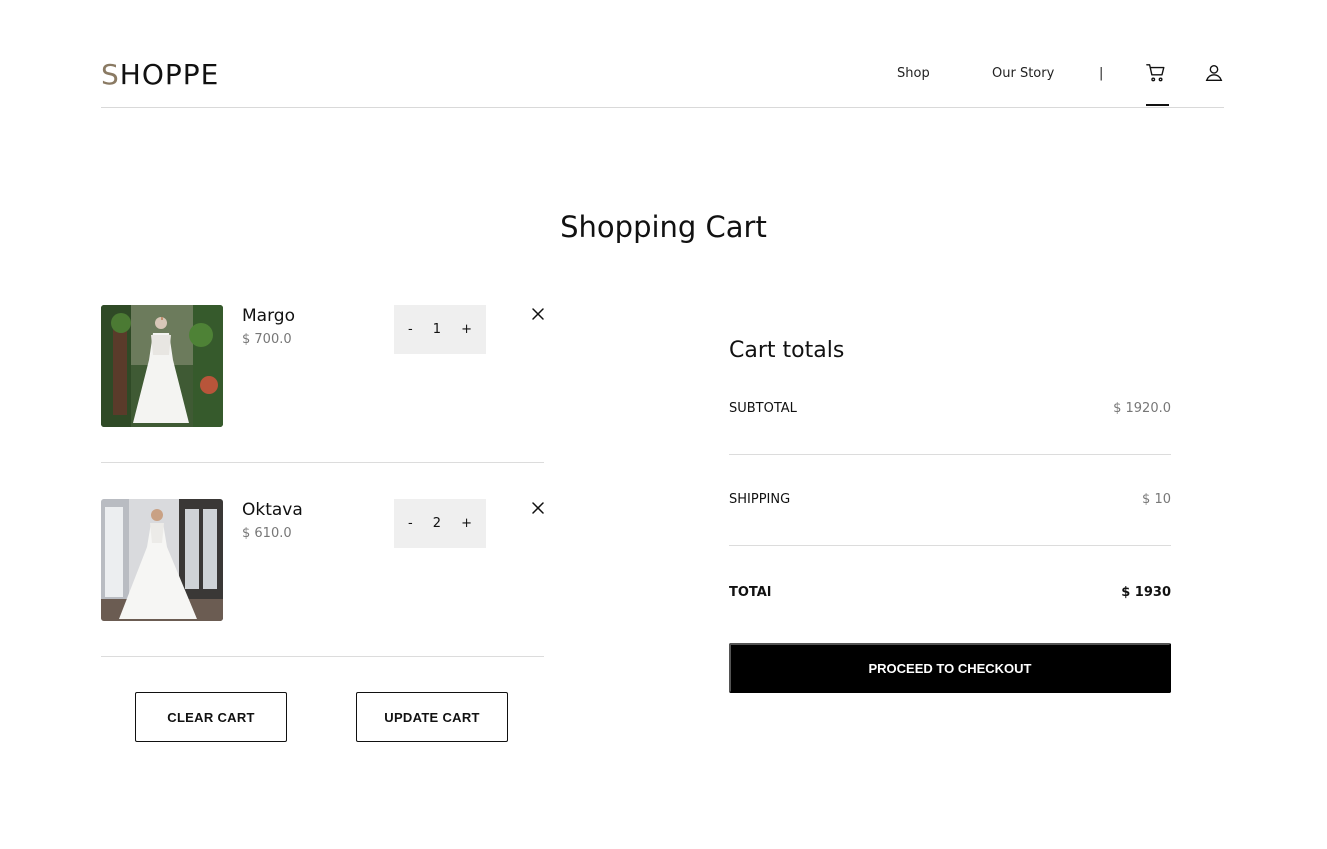 The image size is (1327, 849). I want to click on nav-shop-link: Shop, so click(913, 73).